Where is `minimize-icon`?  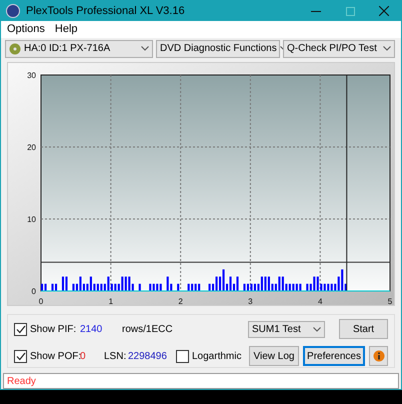
minimize-icon is located at coordinates (316, 11).